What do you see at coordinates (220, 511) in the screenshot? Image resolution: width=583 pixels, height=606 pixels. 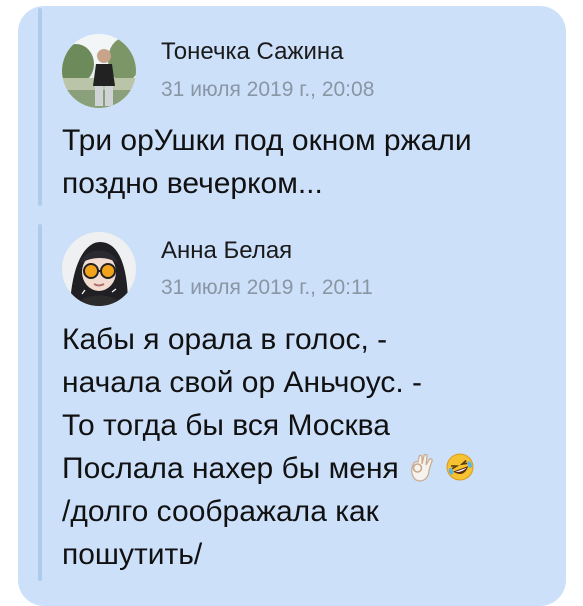 I see `message-line: /долго соображала как` at bounding box center [220, 511].